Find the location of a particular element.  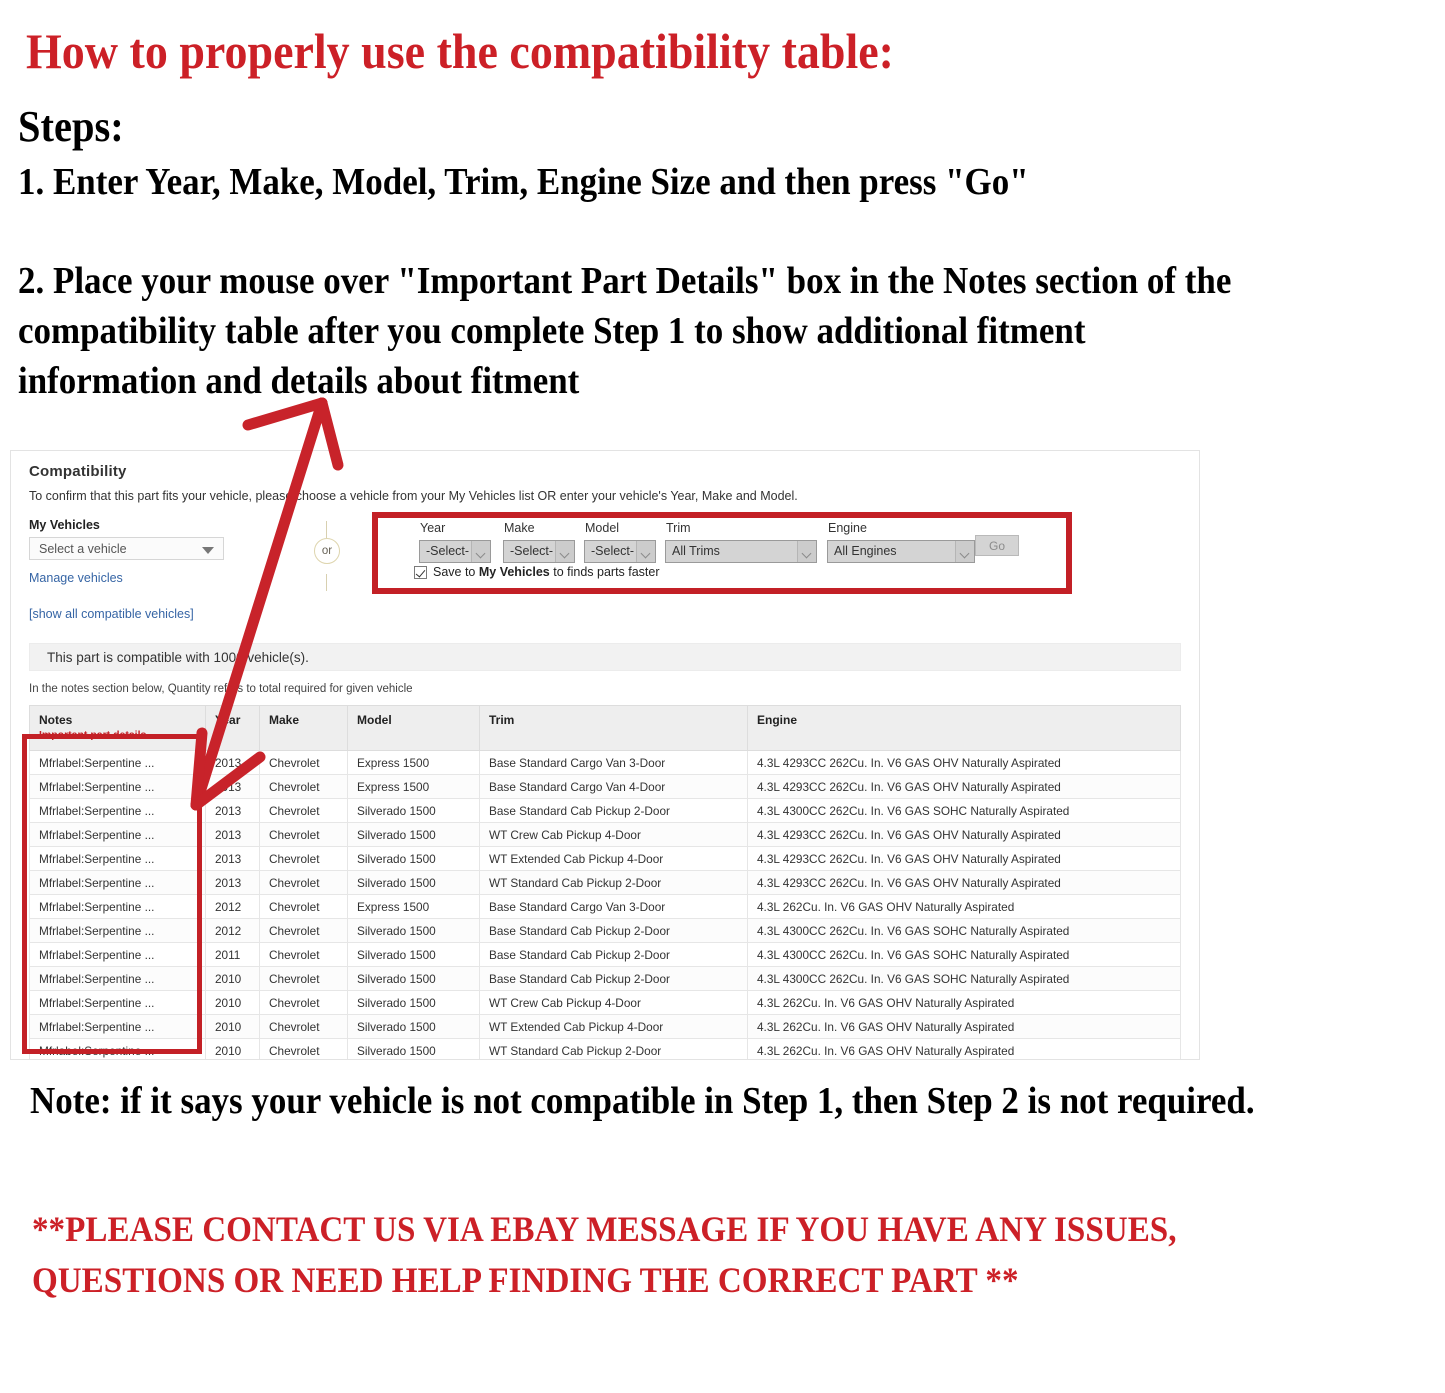

th-trim: Trim is located at coordinates (613, 728).